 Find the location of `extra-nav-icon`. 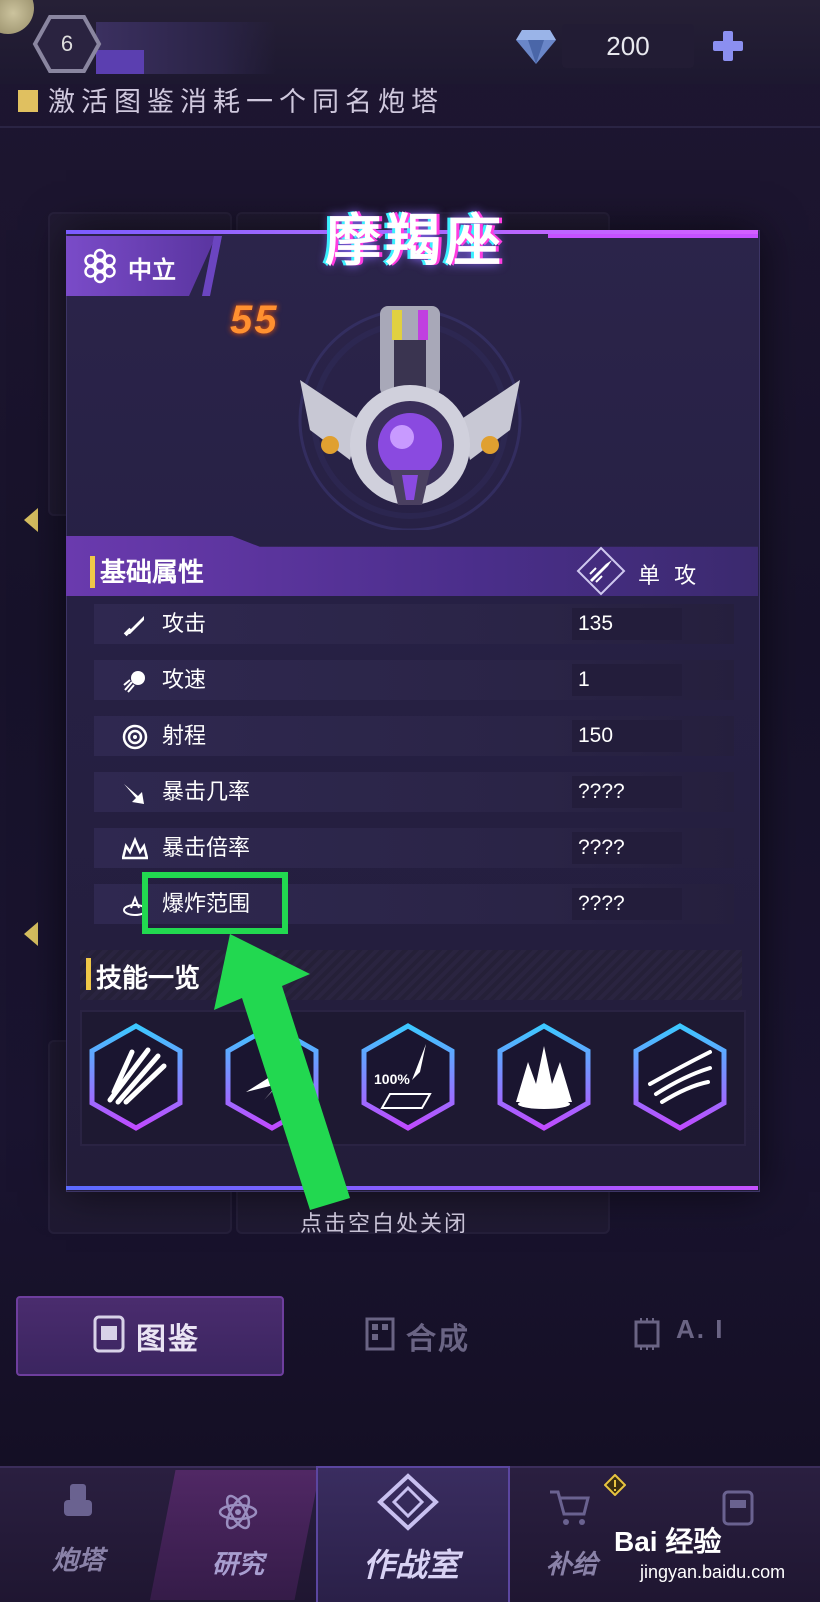

extra-nav-icon is located at coordinates (738, 1508).